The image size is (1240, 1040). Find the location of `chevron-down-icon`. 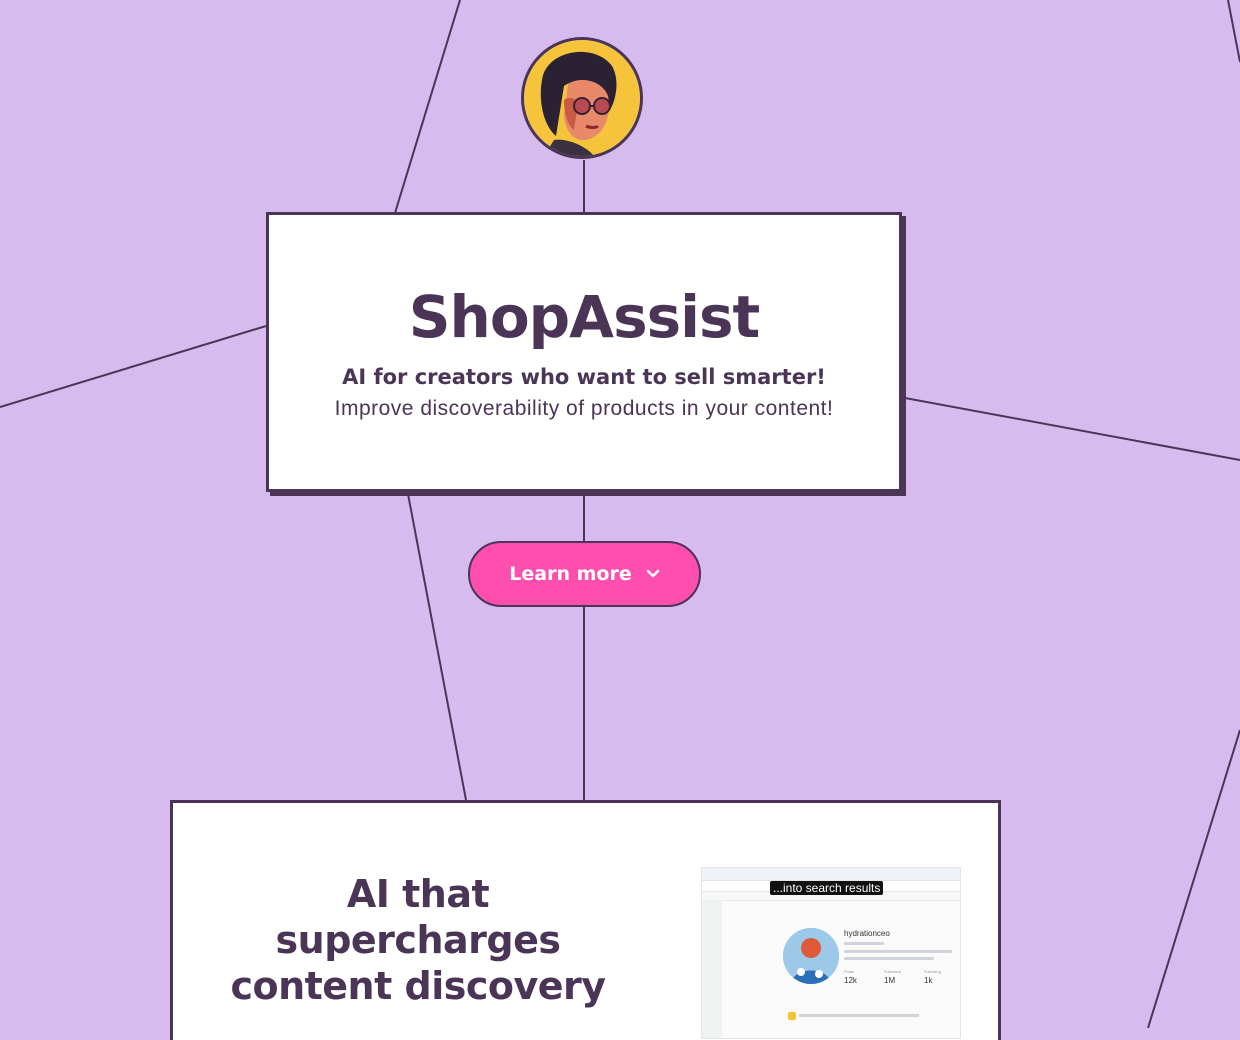

chevron-down-icon is located at coordinates (652, 573).